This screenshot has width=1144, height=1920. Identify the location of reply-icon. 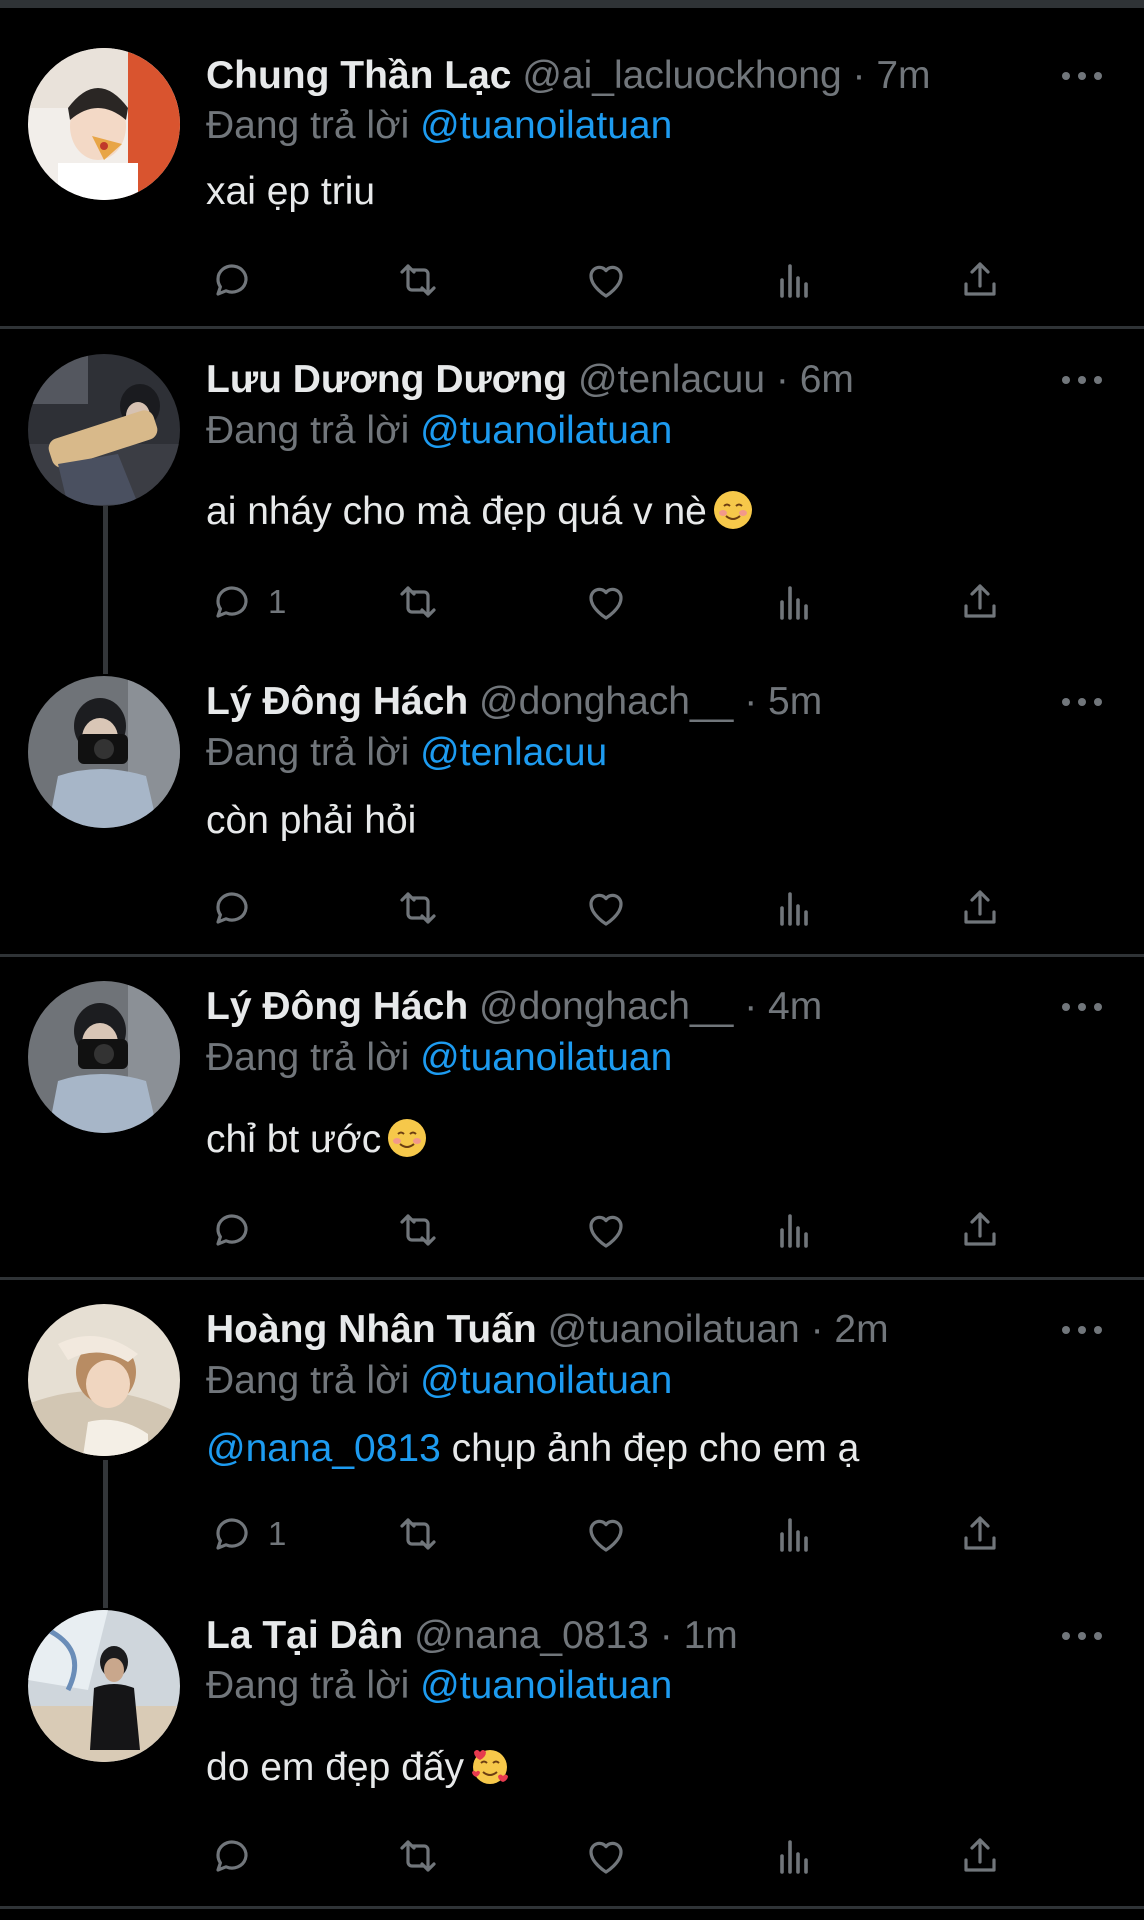
(232, 280).